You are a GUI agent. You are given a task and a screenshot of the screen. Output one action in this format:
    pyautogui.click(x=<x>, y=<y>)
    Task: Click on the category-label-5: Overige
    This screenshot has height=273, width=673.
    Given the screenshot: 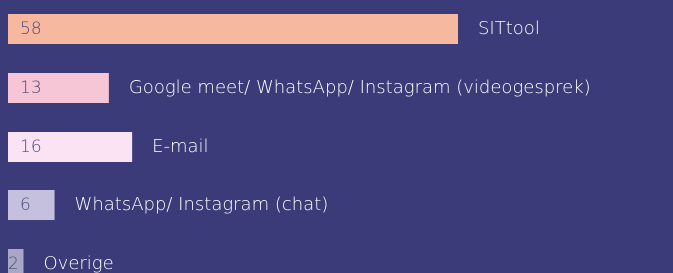 What is the action you would take?
    pyautogui.click(x=79, y=263)
    